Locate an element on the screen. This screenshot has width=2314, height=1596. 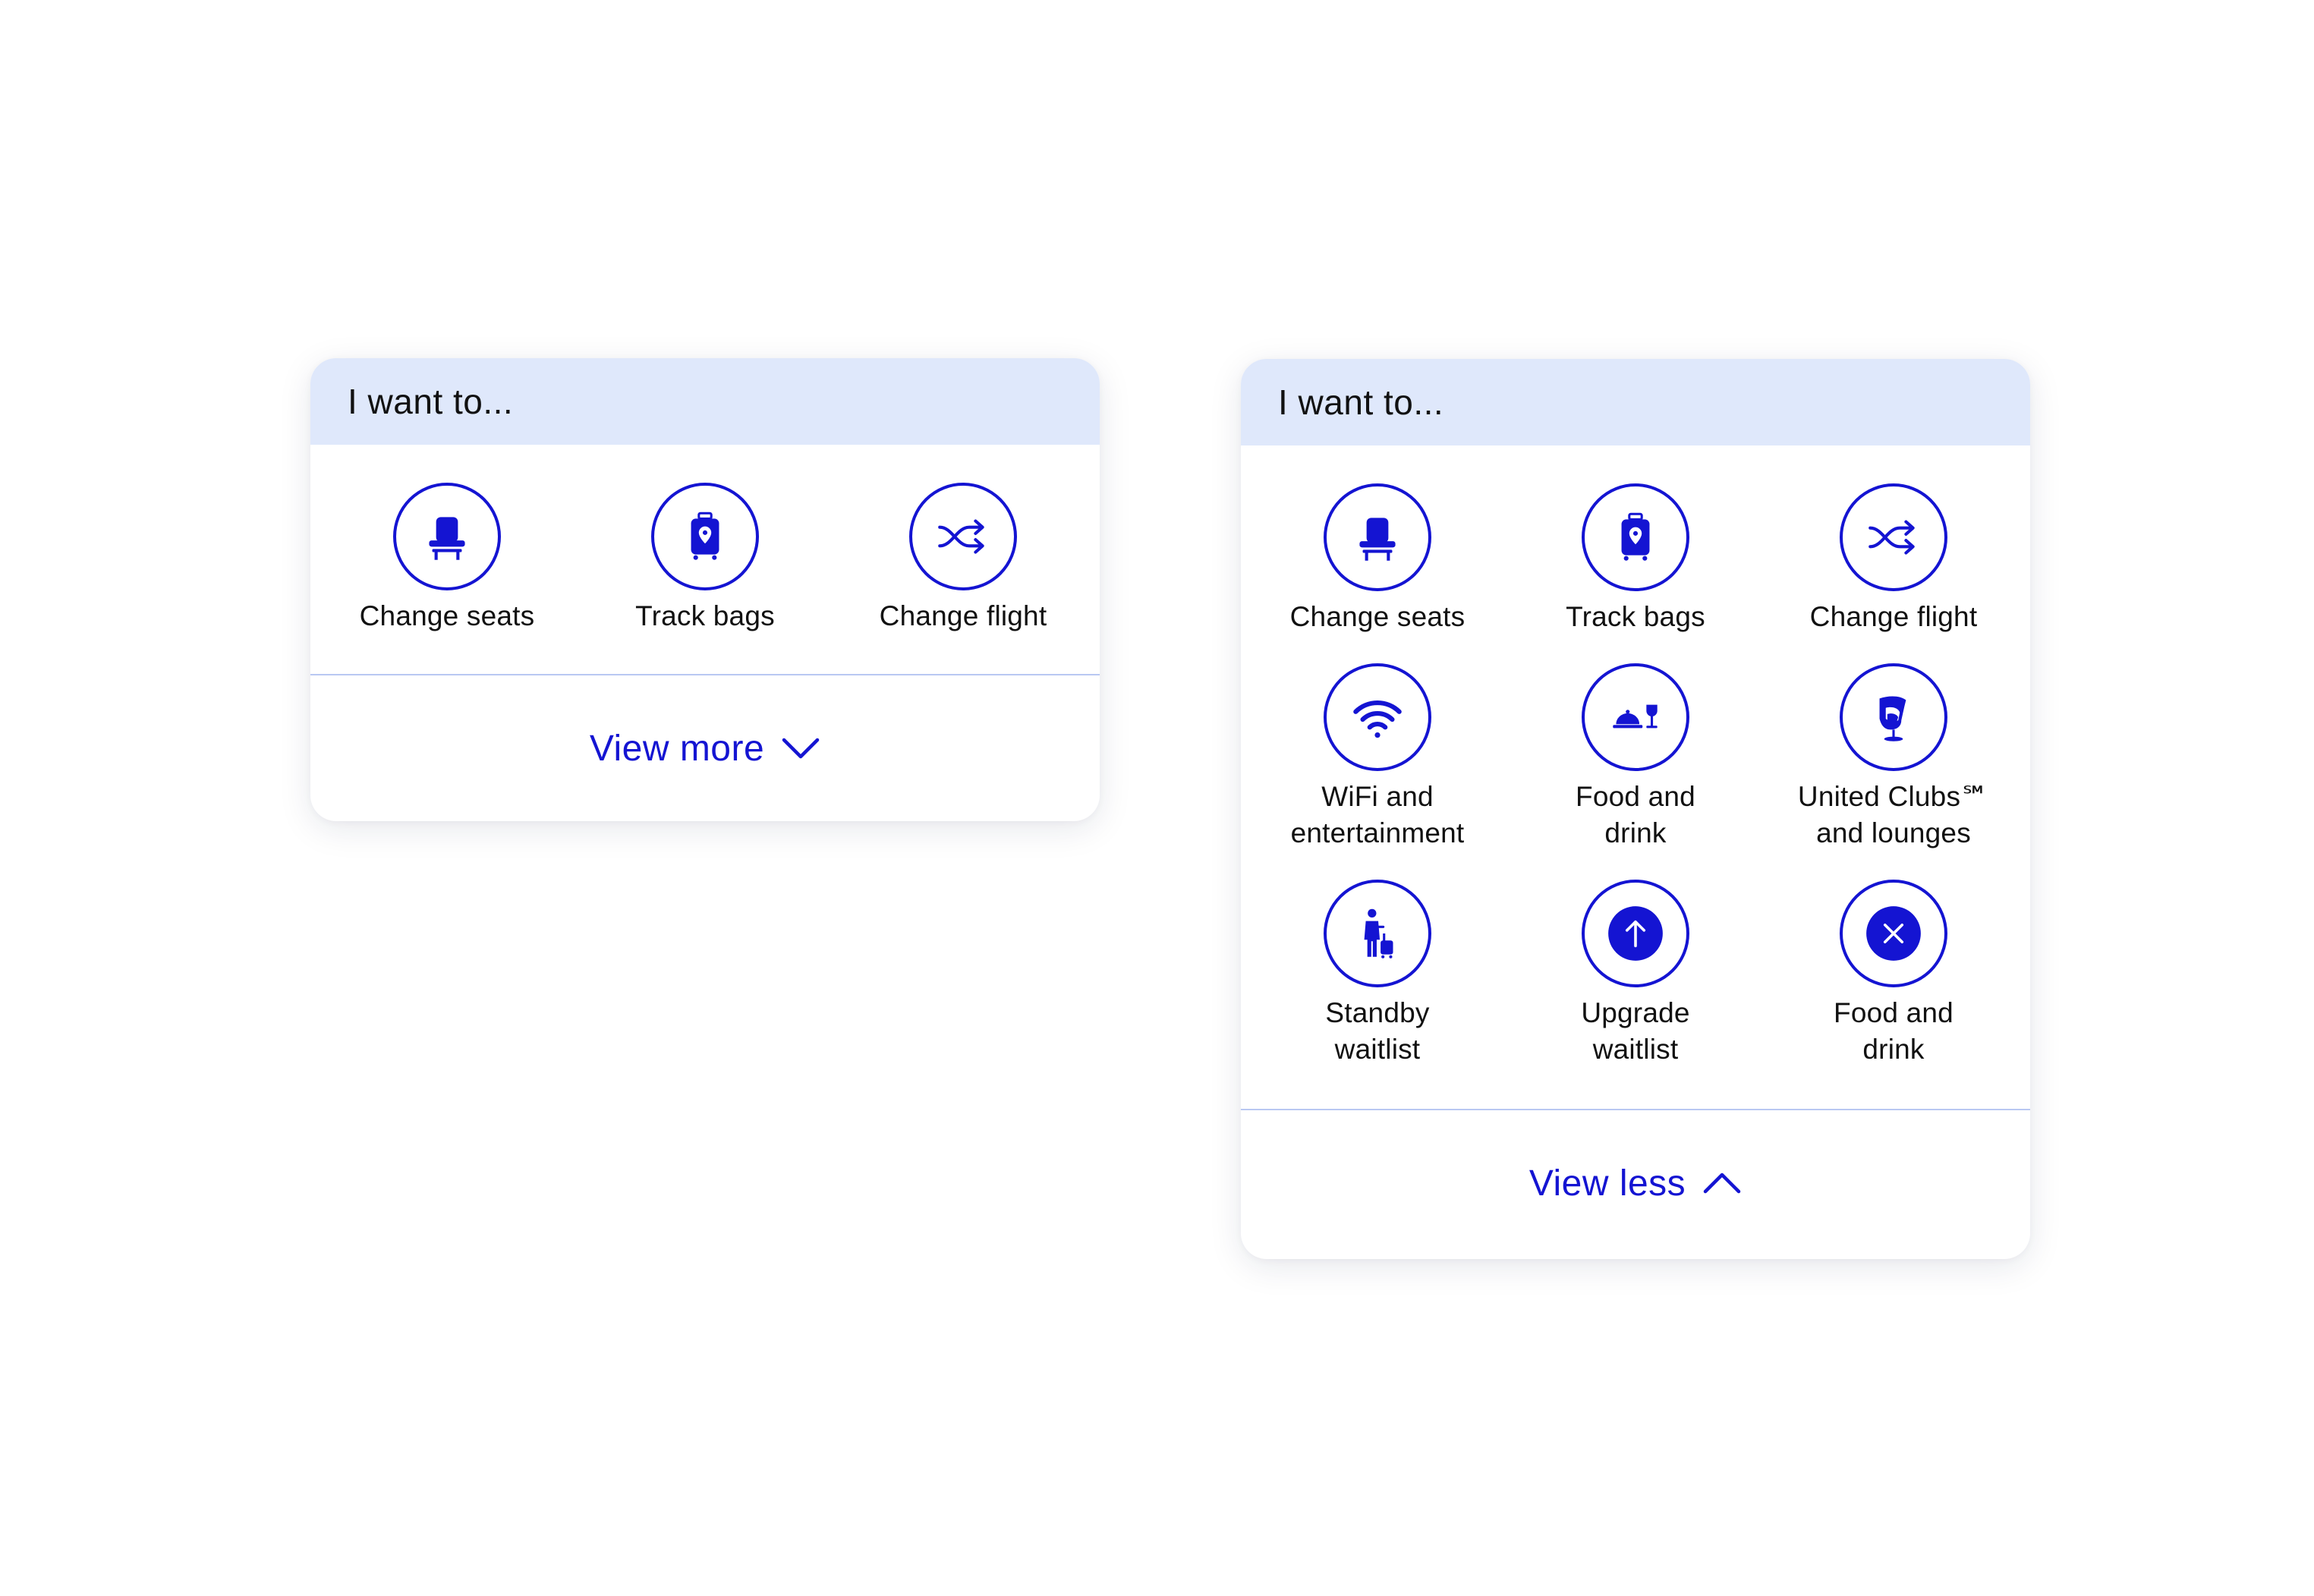
chevron-down-icon is located at coordinates (801, 749).